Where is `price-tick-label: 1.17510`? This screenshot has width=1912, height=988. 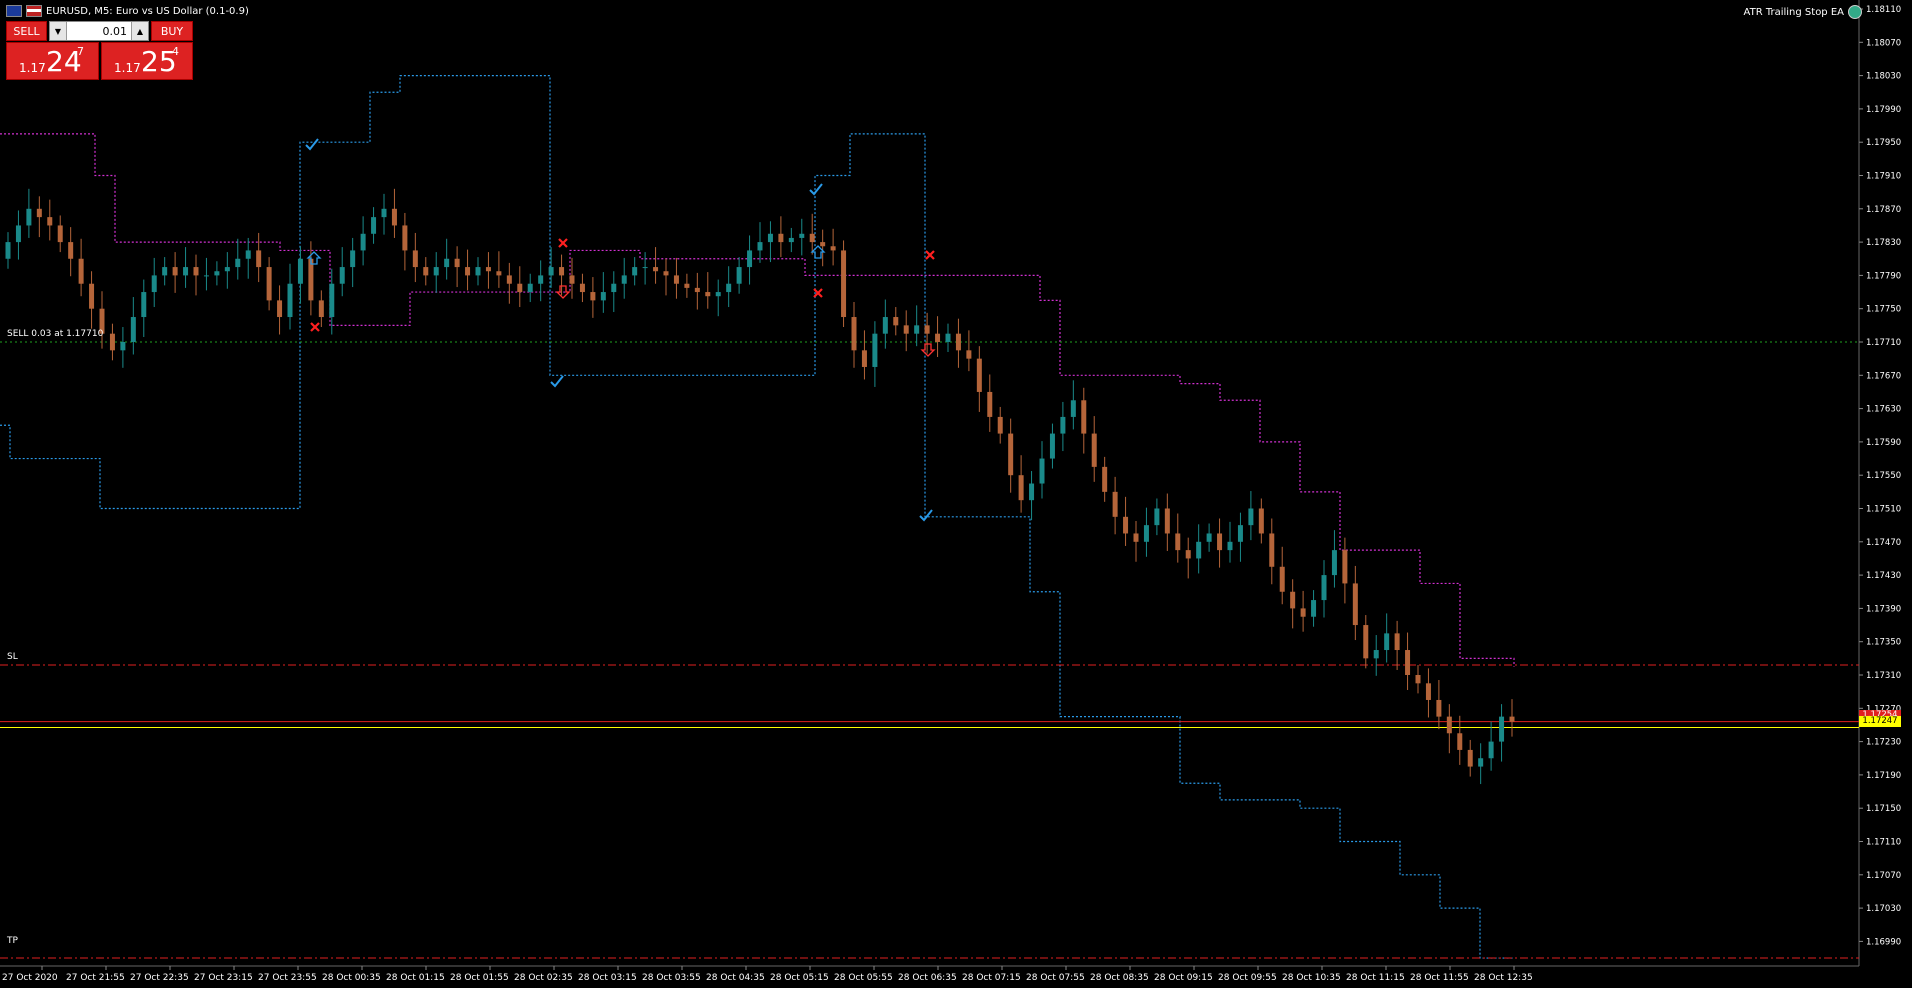 price-tick-label: 1.17510 is located at coordinates (1883, 510).